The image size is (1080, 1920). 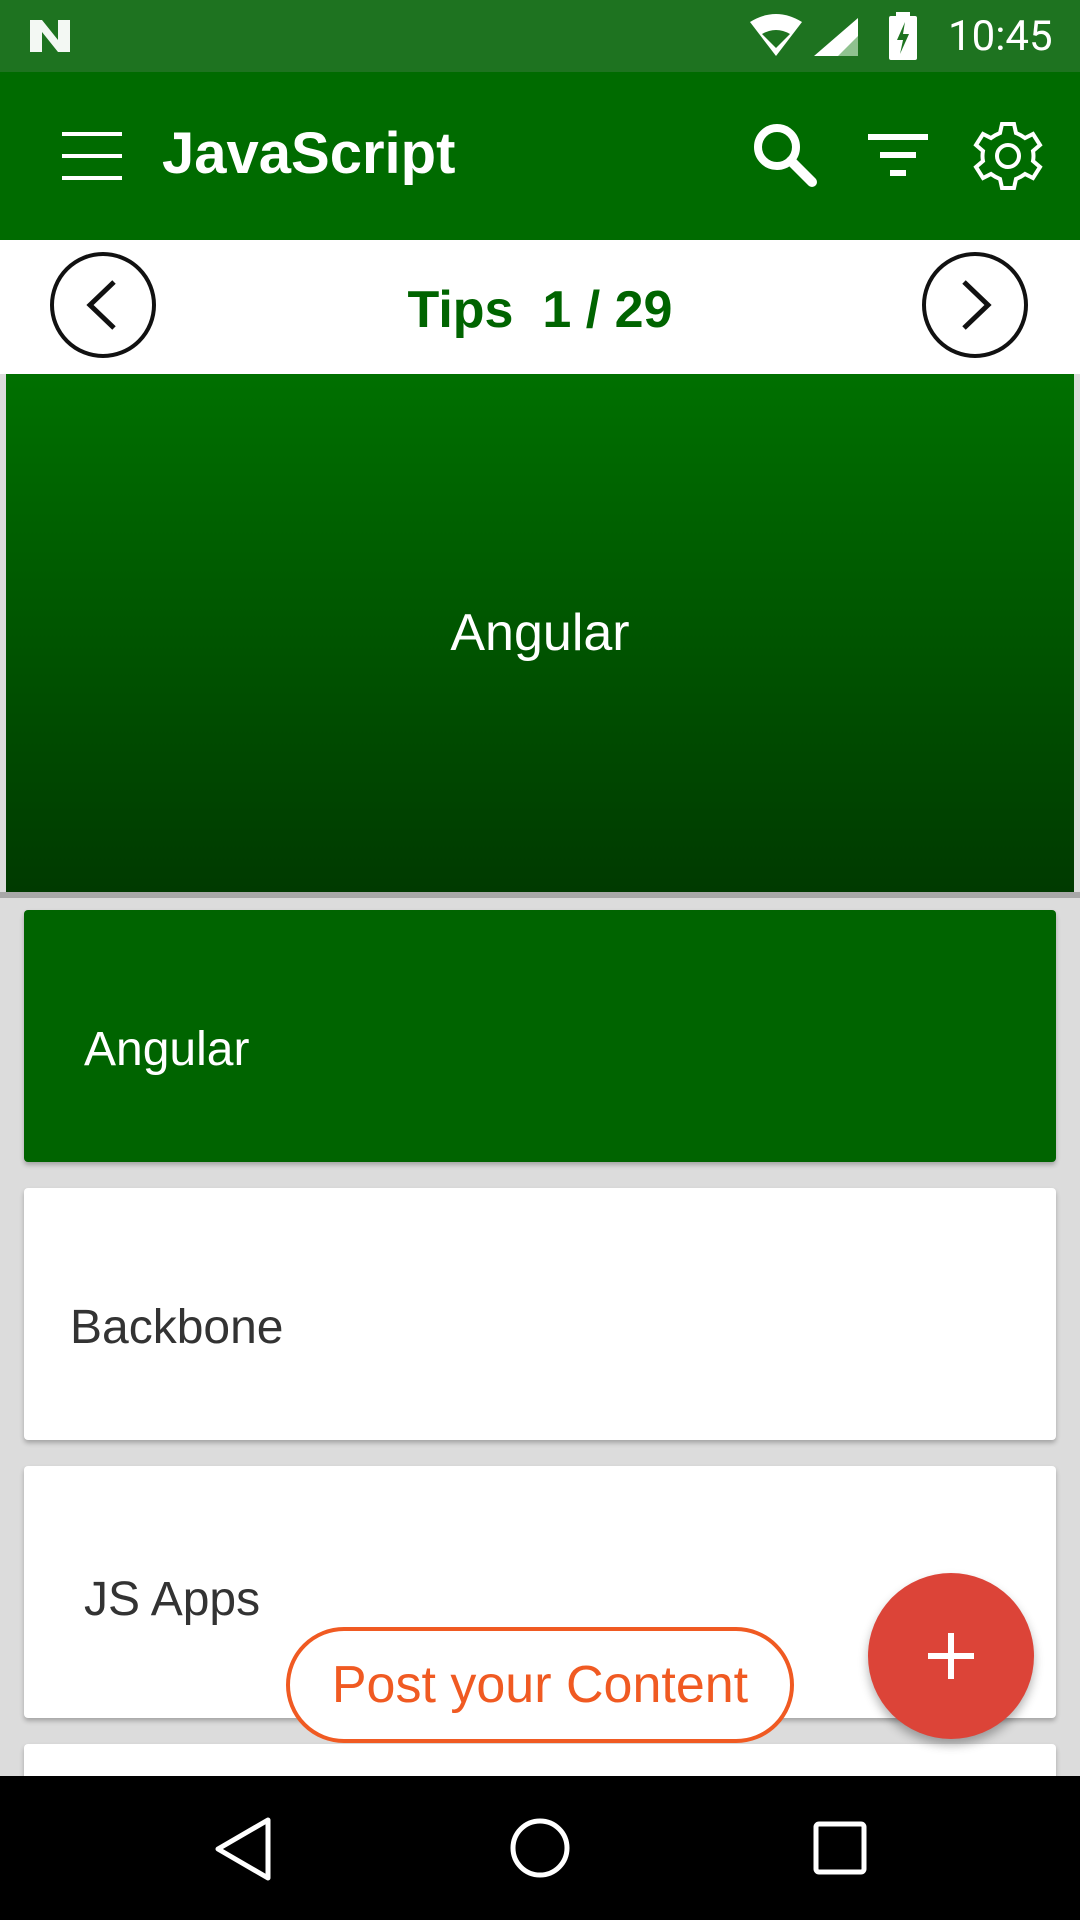 I want to click on post-content-button: Post your Content, so click(x=540, y=1685).